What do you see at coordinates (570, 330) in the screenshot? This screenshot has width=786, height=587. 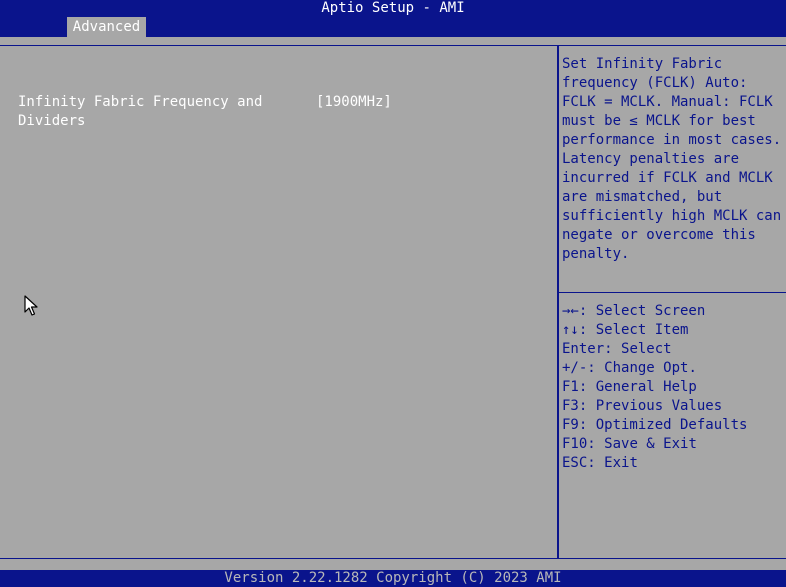 I see `key-arrows-ud: ↑↓` at bounding box center [570, 330].